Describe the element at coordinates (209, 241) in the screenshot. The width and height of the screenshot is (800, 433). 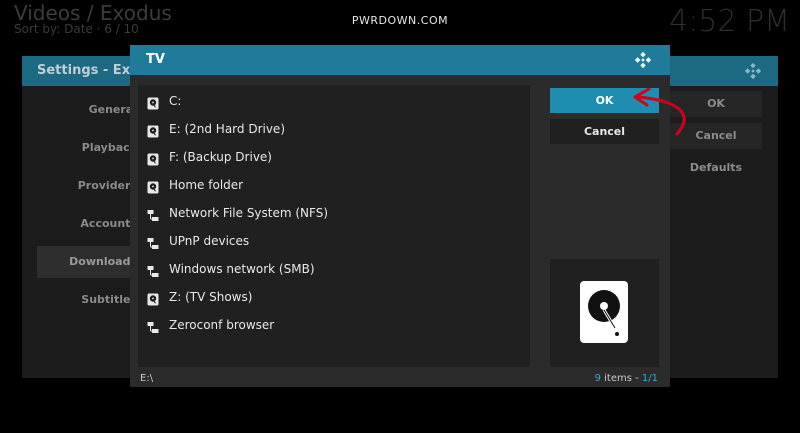
I see `list-item-label: UPnP devices` at that location.